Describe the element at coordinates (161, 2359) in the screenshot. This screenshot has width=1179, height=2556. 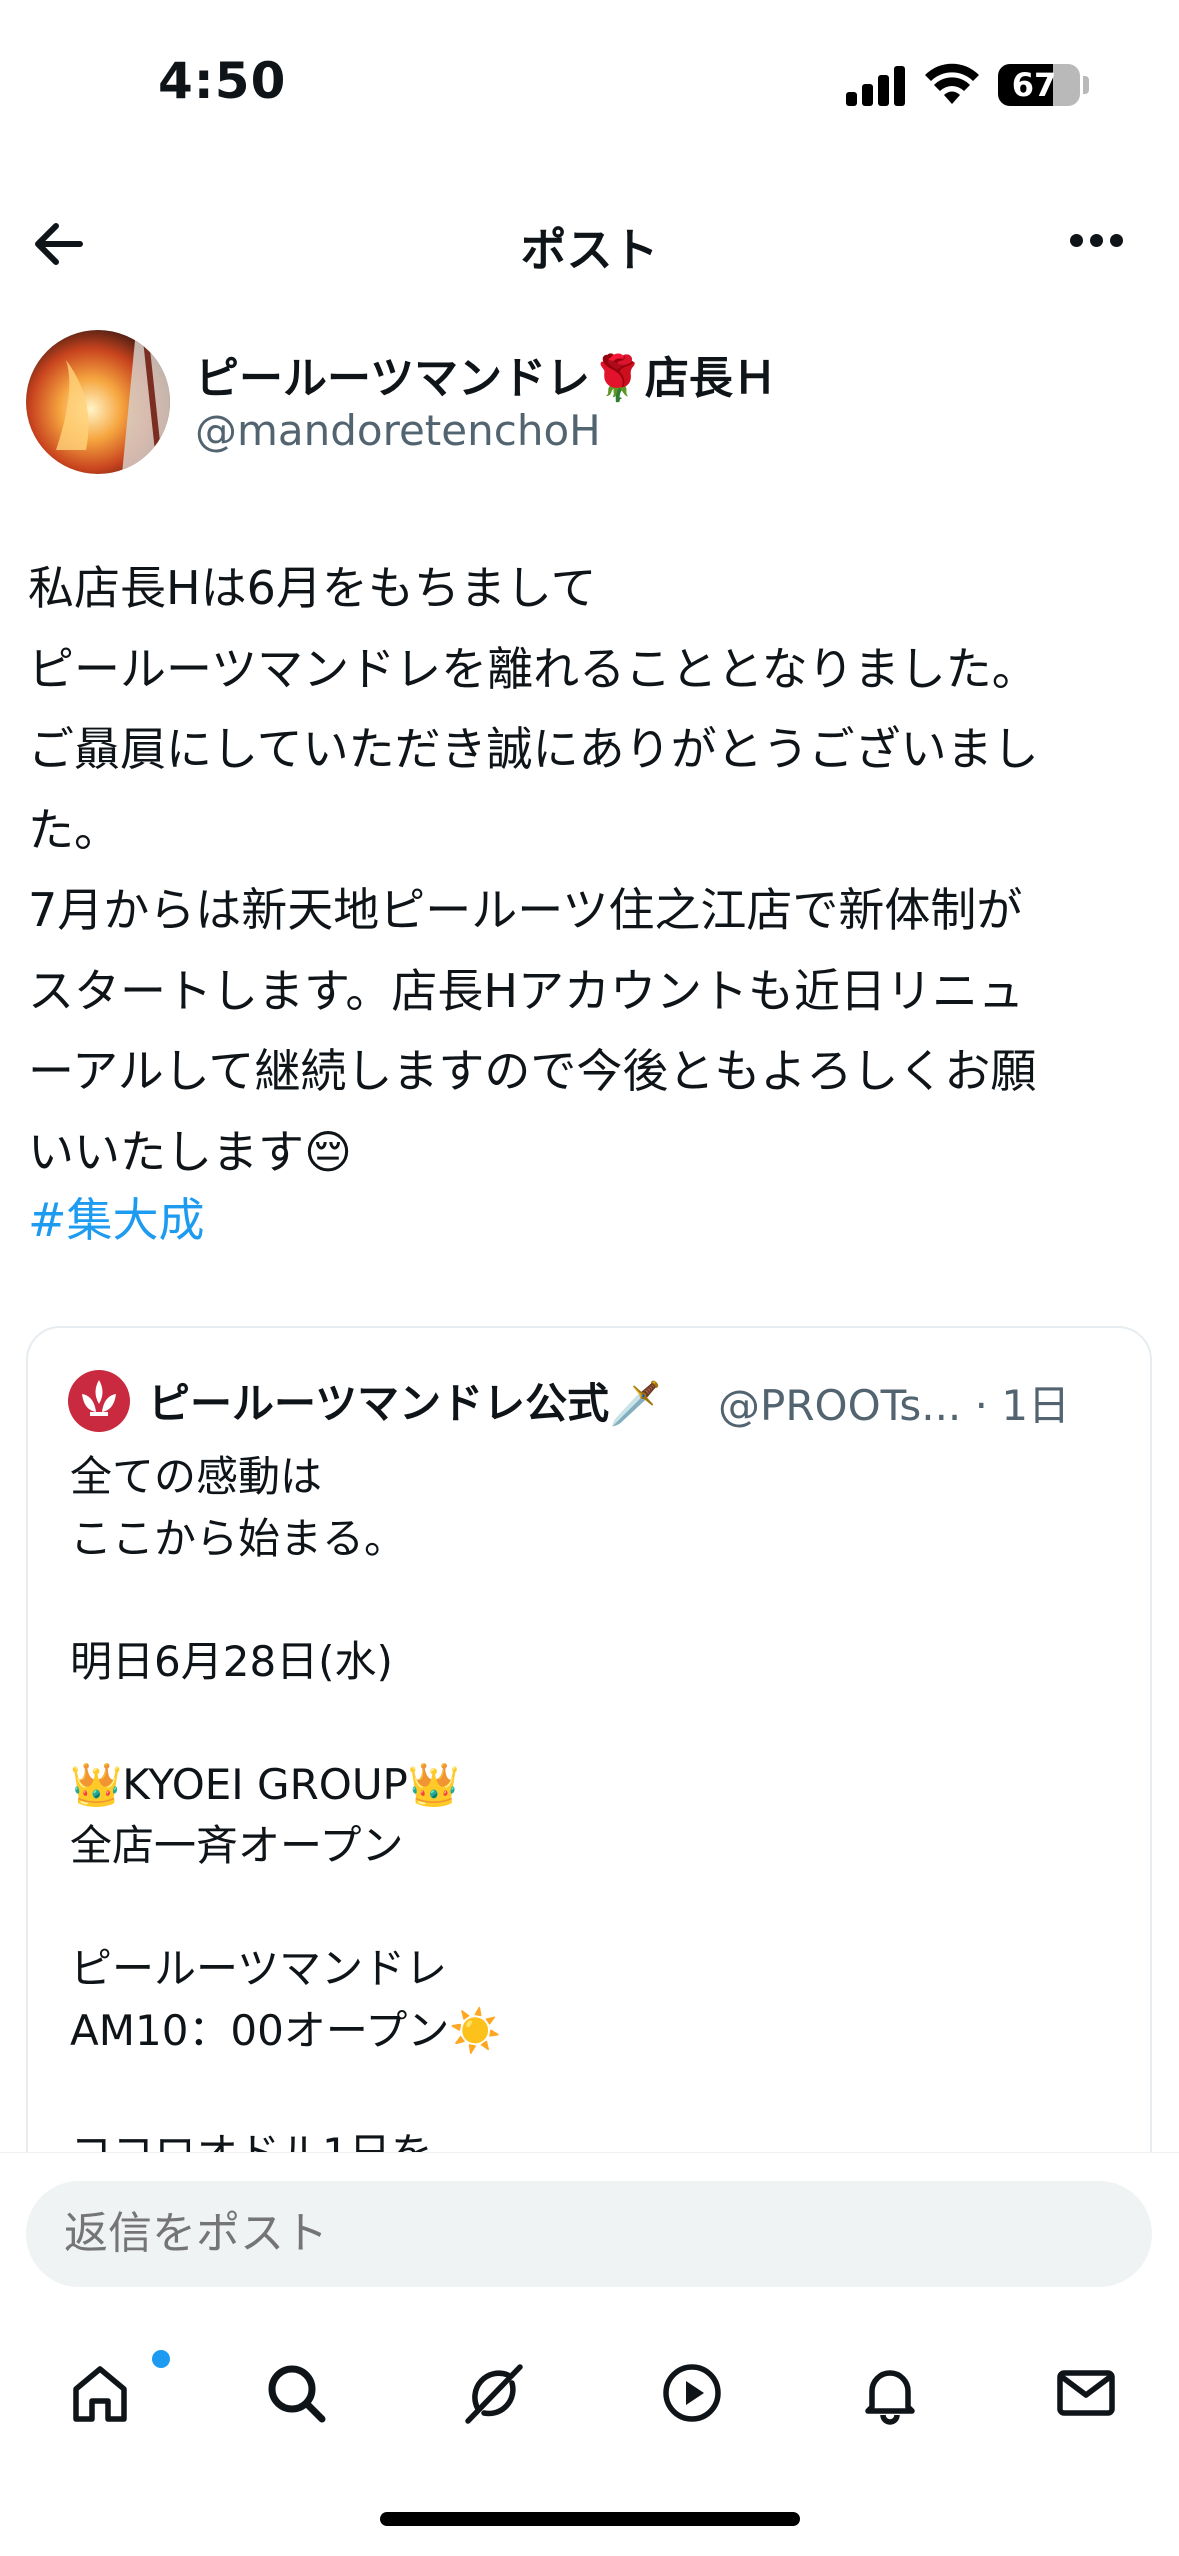
I see `notification-dot` at that location.